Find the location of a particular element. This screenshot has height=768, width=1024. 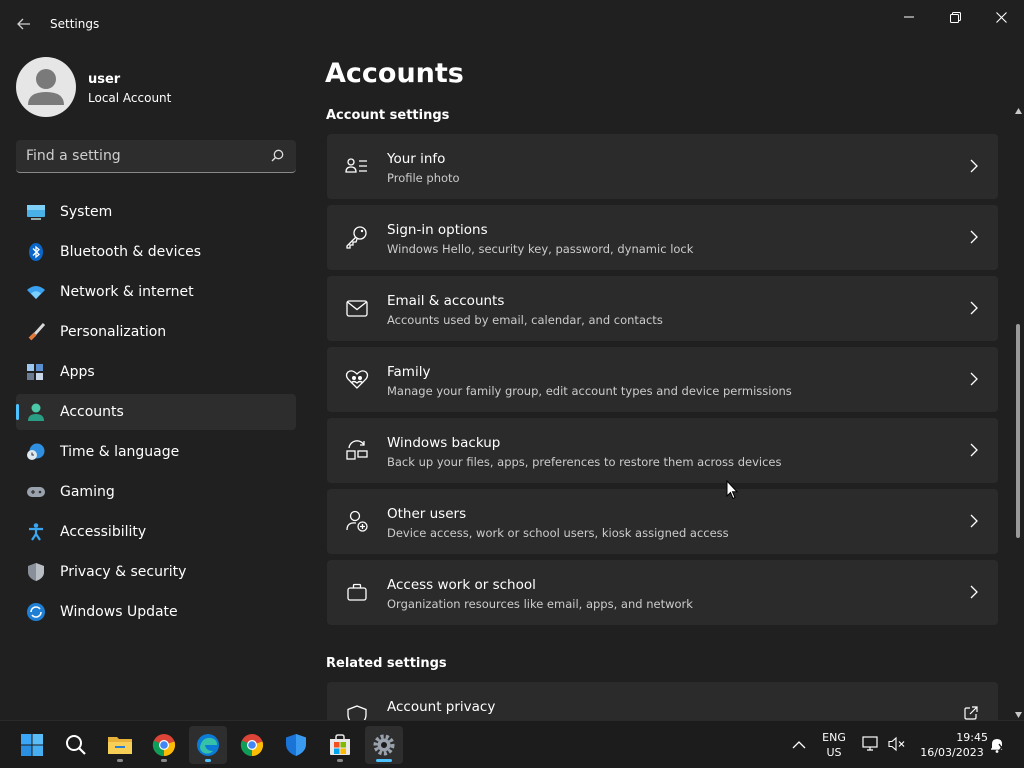

taskbar-chrome is located at coordinates (164, 745).